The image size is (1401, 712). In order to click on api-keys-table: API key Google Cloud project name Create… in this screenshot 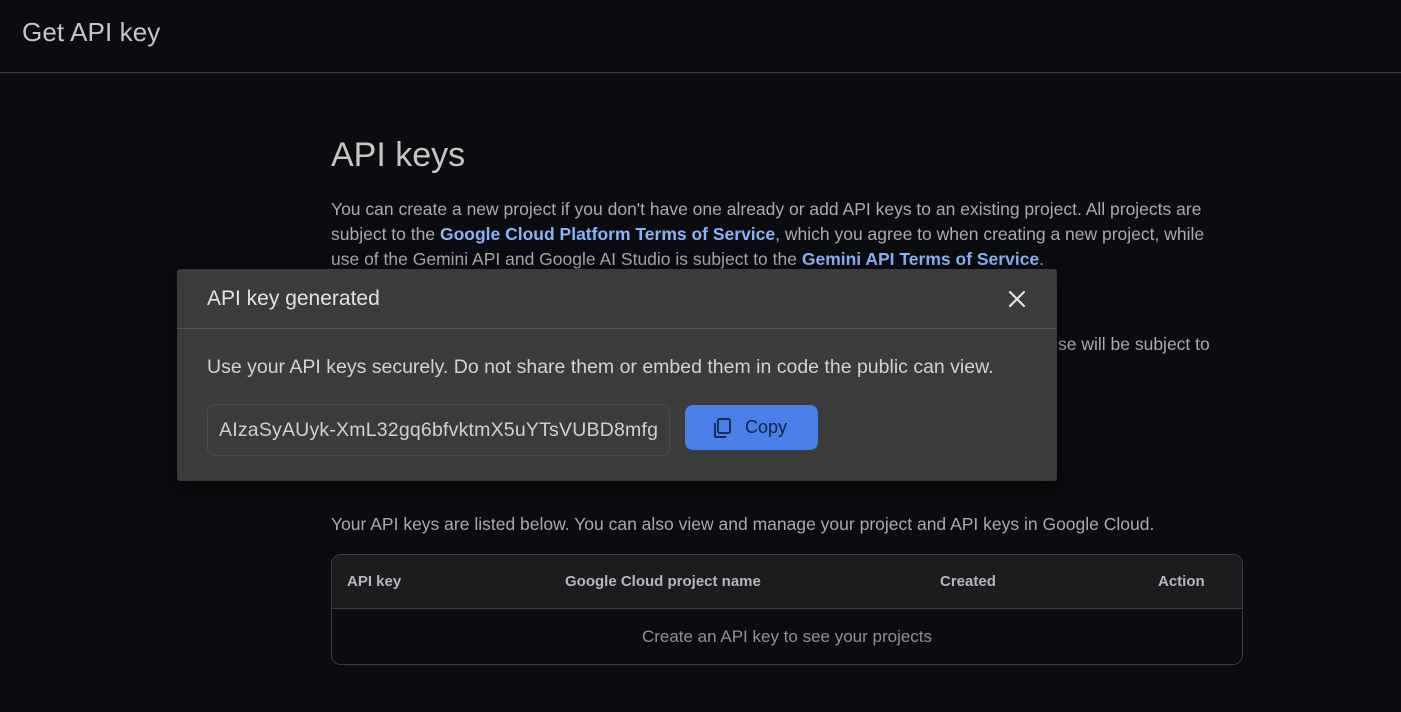, I will do `click(787, 609)`.